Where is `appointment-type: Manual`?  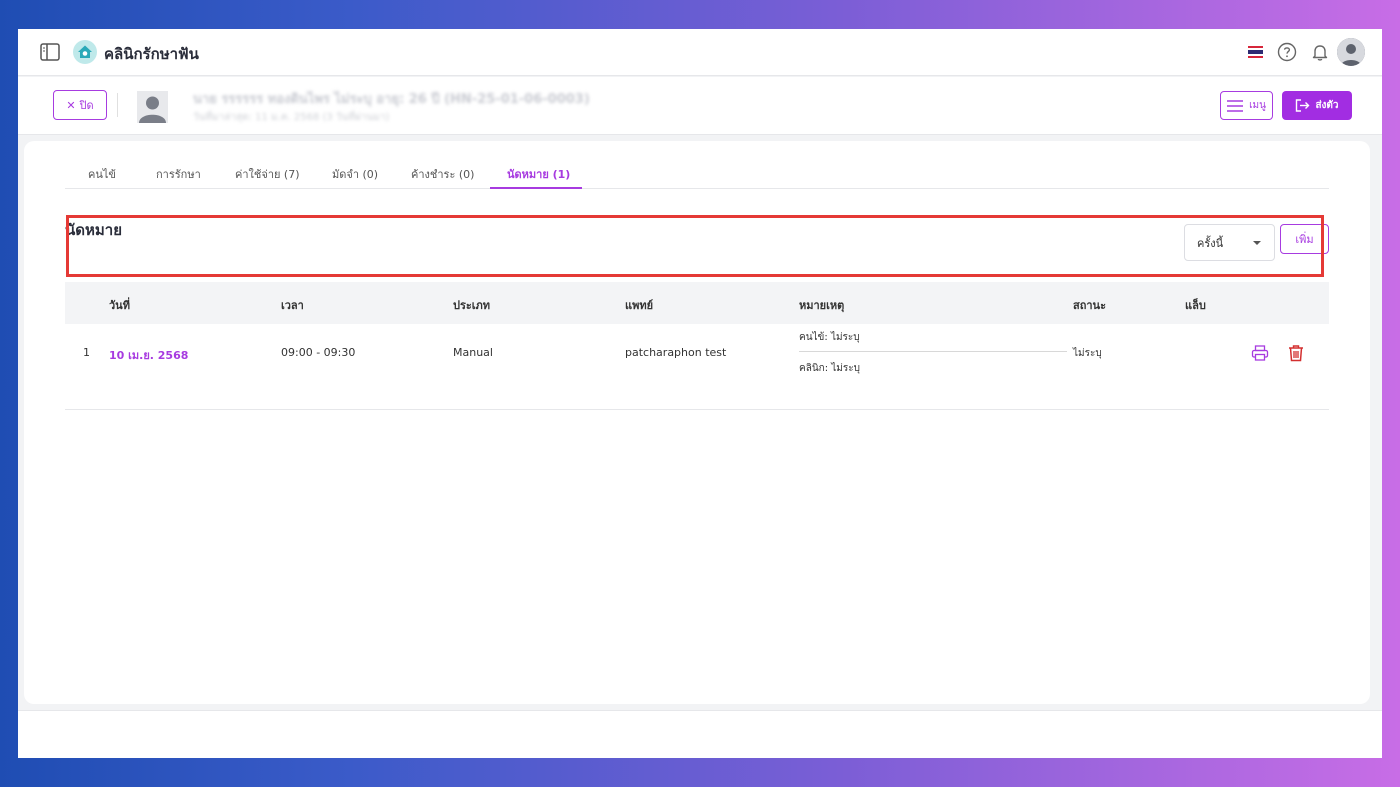 appointment-type: Manual is located at coordinates (473, 352).